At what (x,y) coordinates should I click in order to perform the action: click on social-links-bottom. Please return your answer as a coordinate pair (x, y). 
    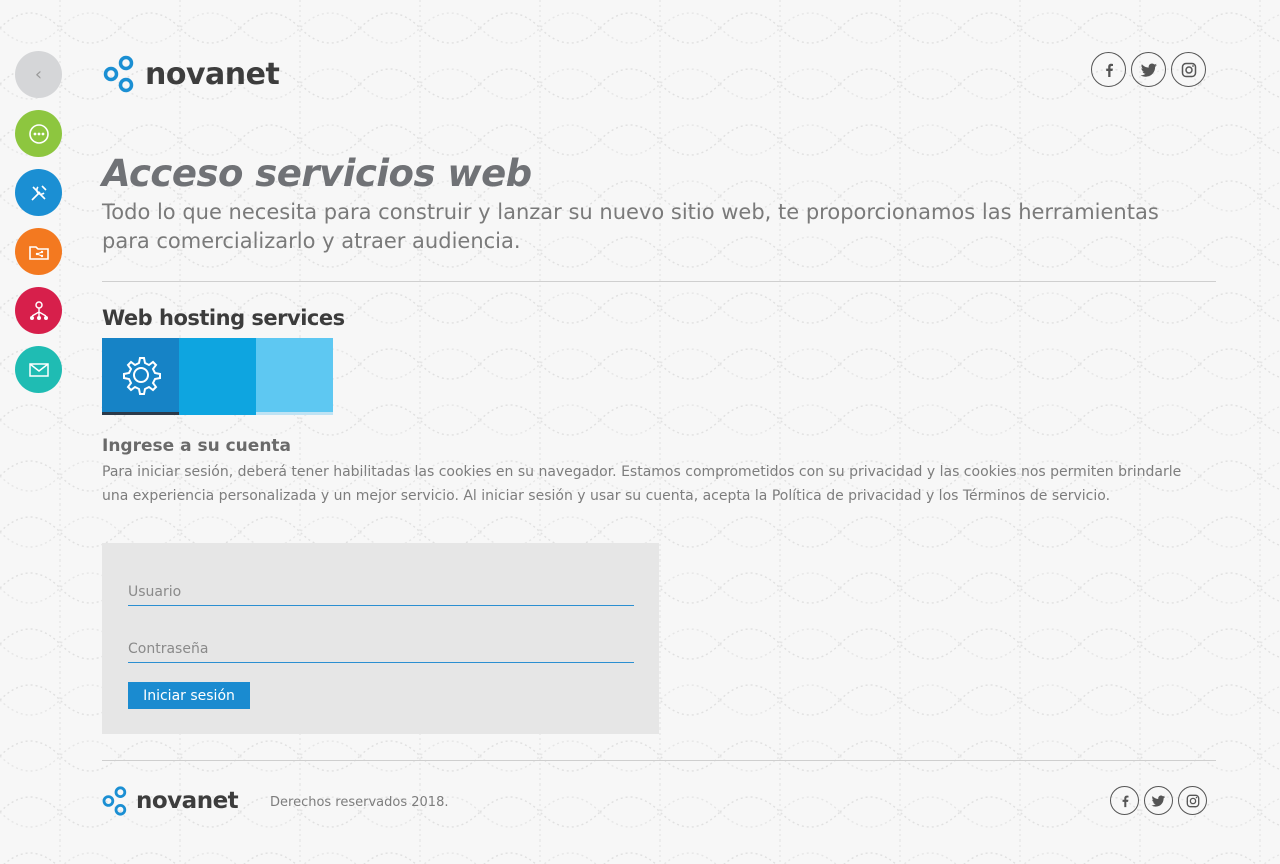
    Looking at the image, I should click on (1158, 800).